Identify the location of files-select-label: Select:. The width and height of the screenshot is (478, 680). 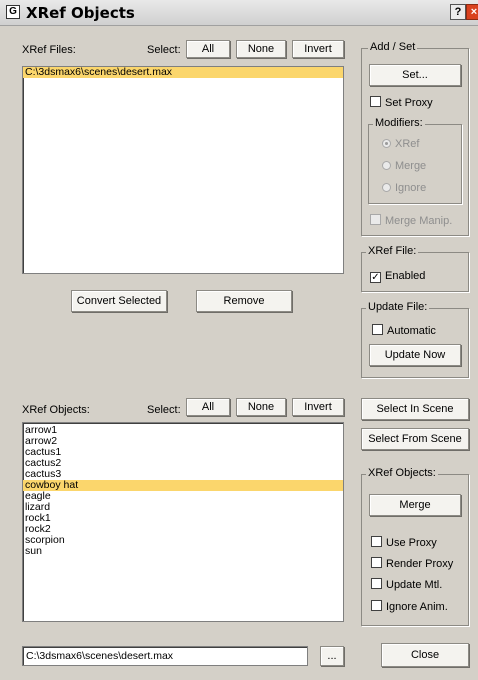
(164, 50).